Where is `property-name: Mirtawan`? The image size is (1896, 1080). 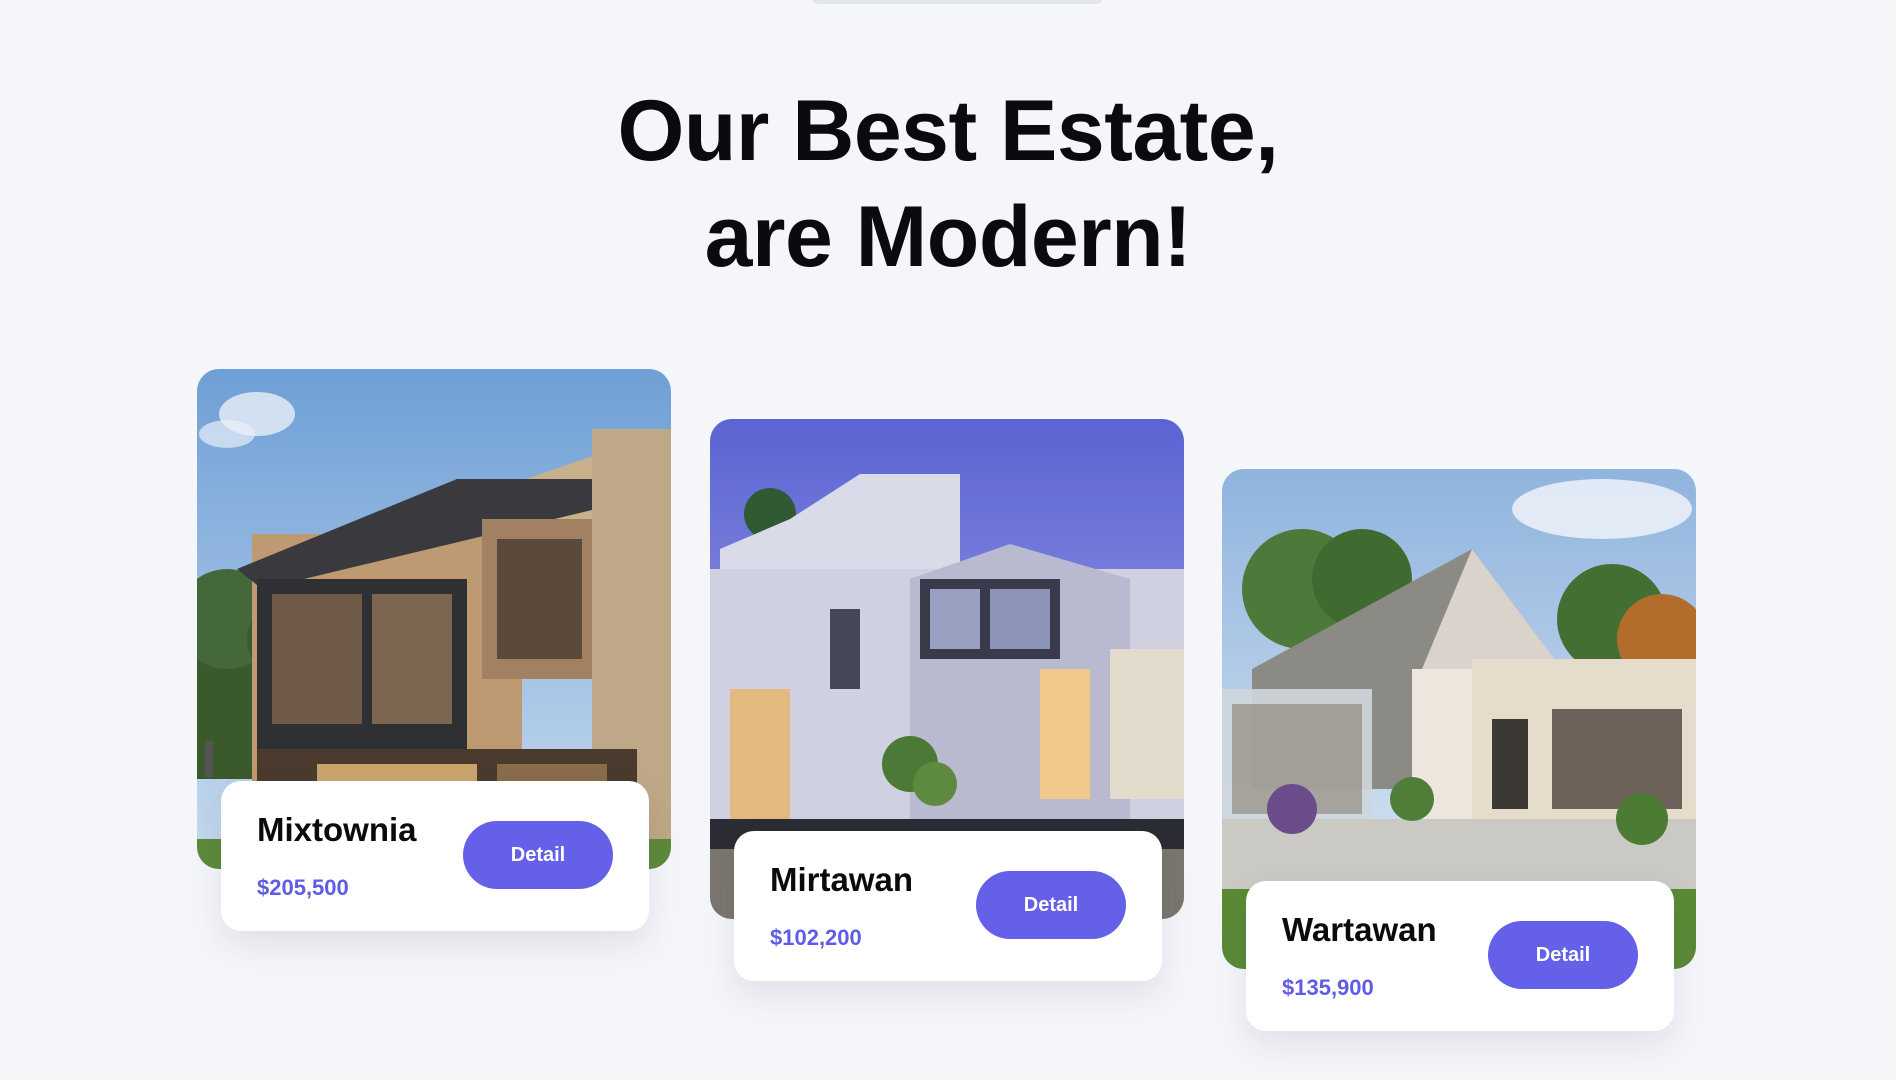
property-name: Mirtawan is located at coordinates (842, 879).